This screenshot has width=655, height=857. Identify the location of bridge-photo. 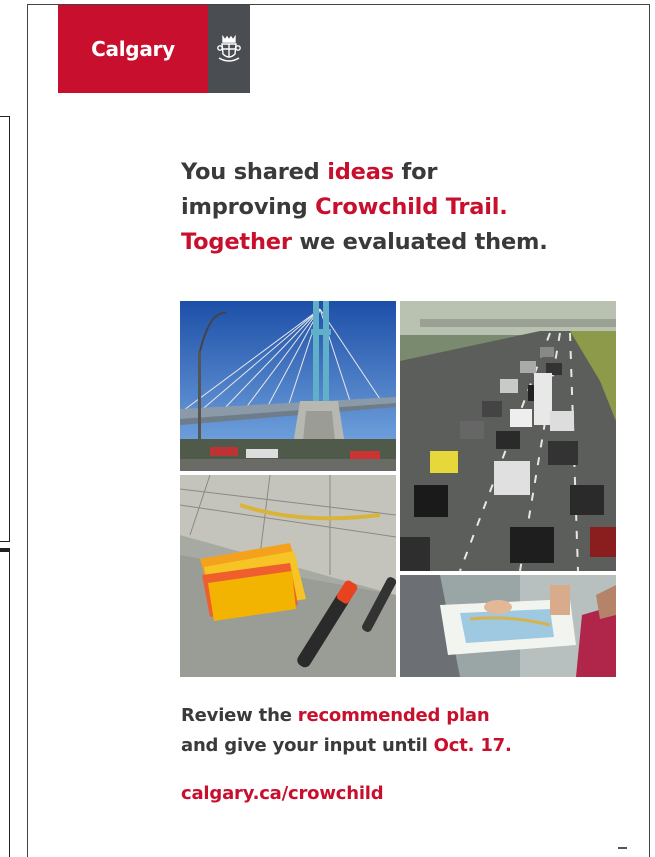
(288, 386).